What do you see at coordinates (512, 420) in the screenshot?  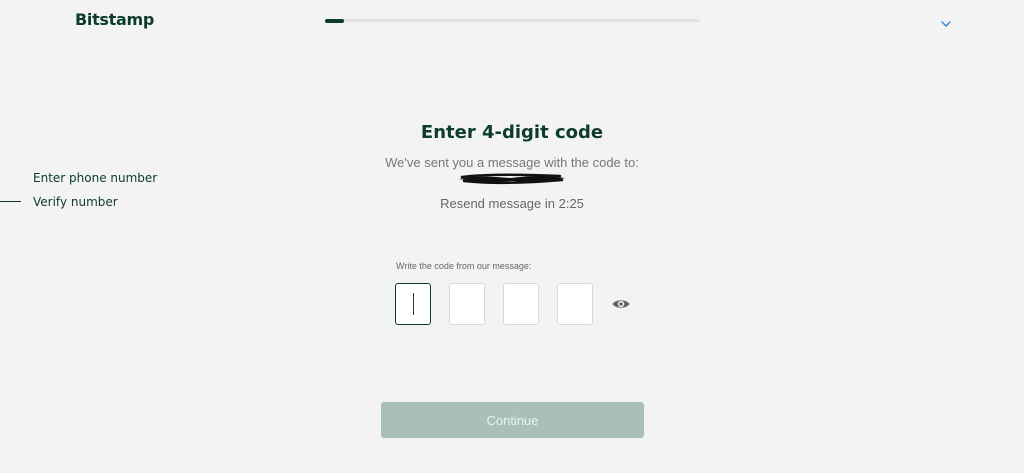 I see `continue-button: Continue` at bounding box center [512, 420].